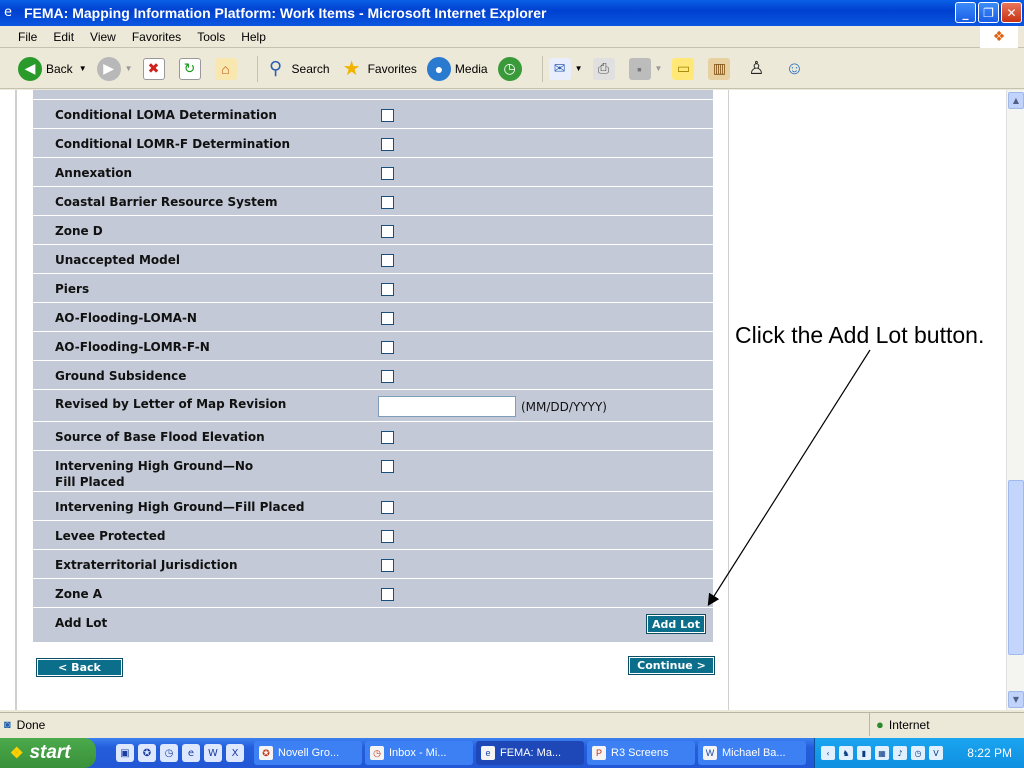 The image size is (1024, 768). I want to click on discuss-button: ▭, so click(685, 68).